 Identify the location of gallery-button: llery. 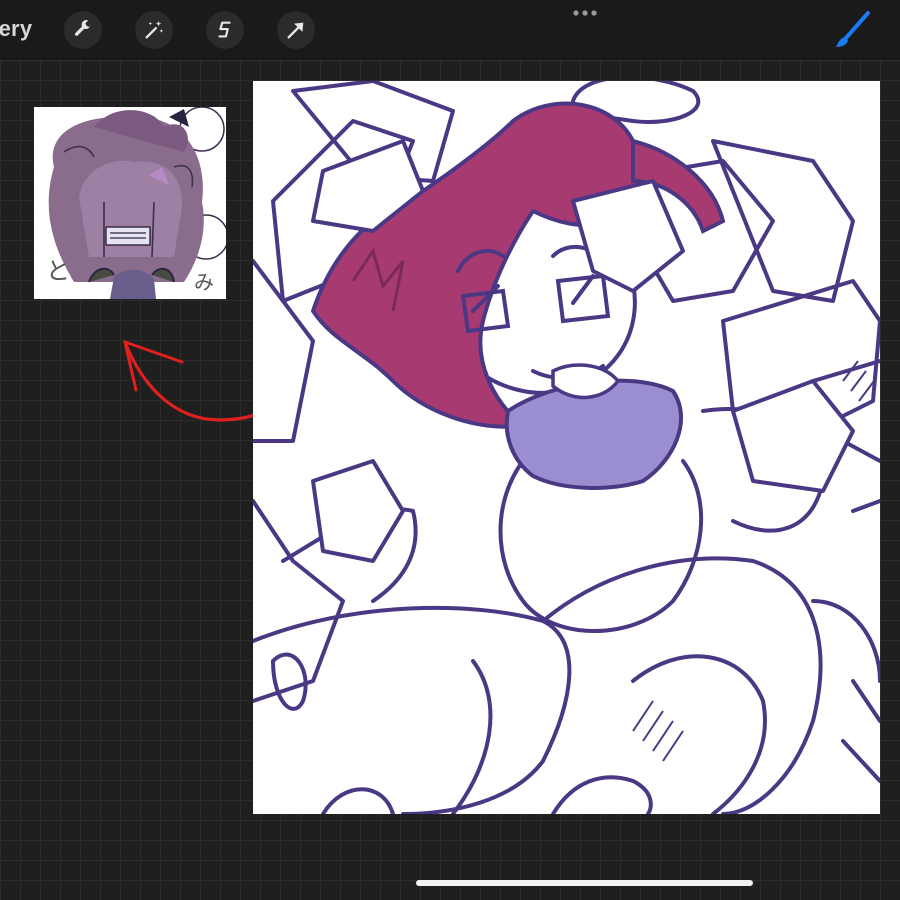
(16, 29).